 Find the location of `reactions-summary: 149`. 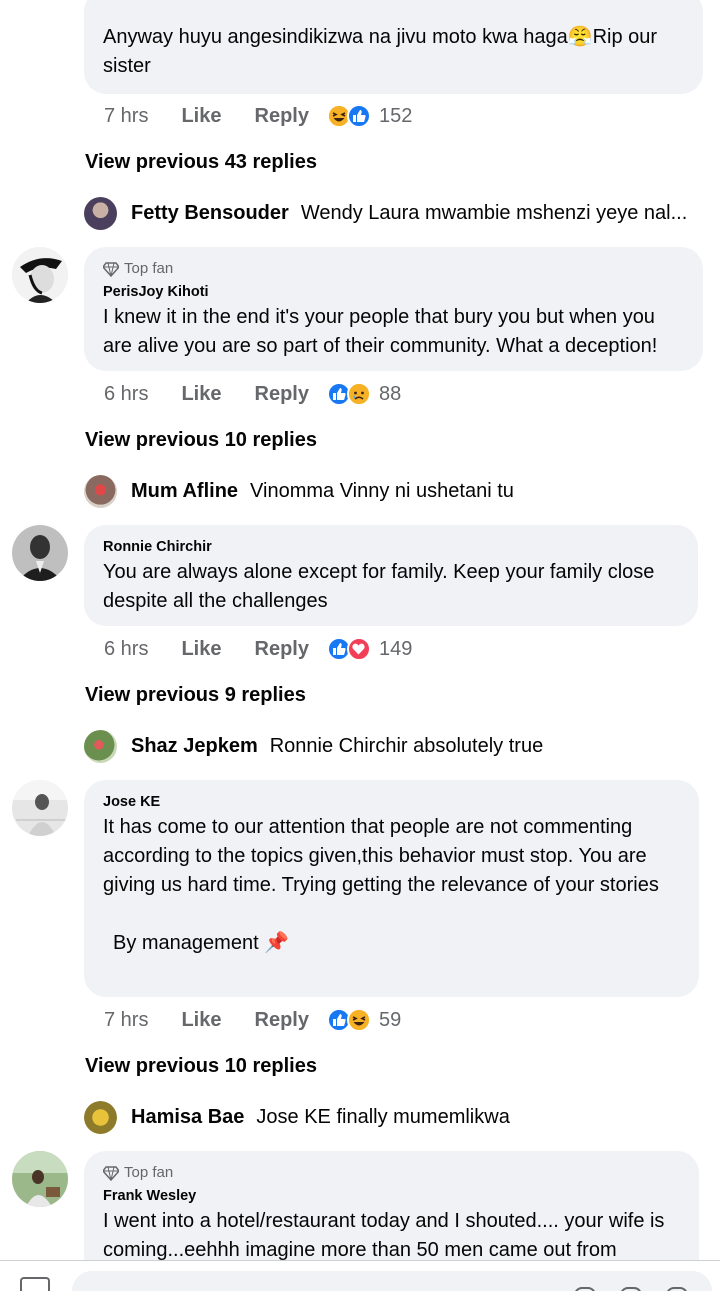

reactions-summary: 149 is located at coordinates (369, 649).